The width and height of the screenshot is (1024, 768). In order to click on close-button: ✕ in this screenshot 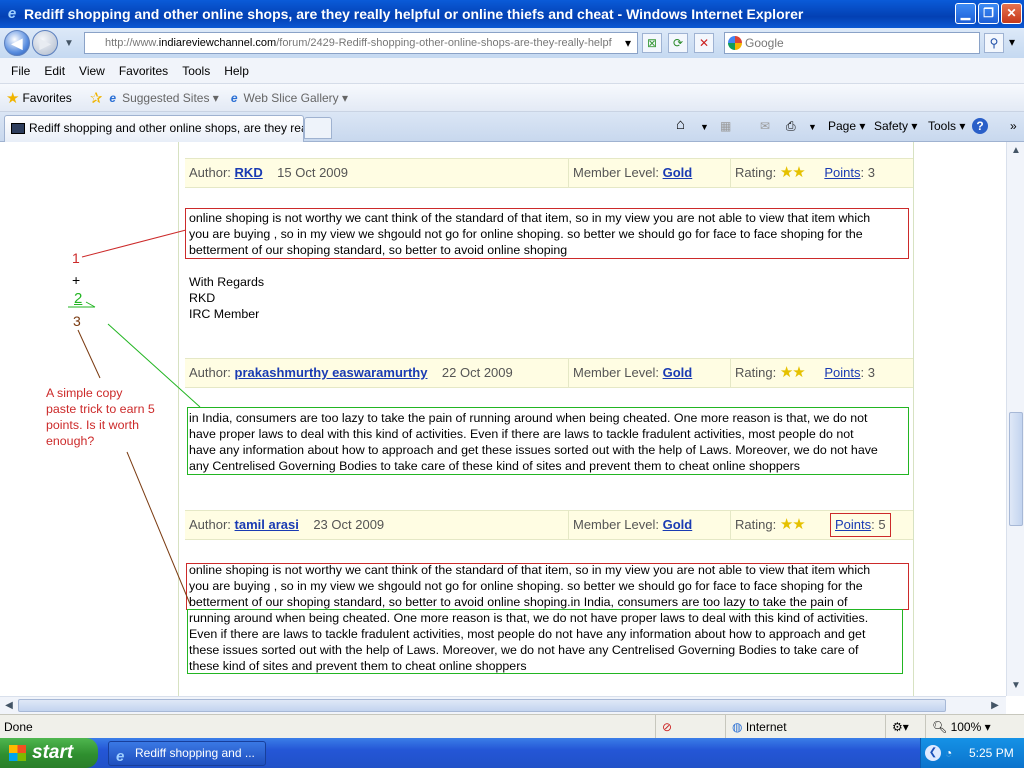, I will do `click(1011, 13)`.